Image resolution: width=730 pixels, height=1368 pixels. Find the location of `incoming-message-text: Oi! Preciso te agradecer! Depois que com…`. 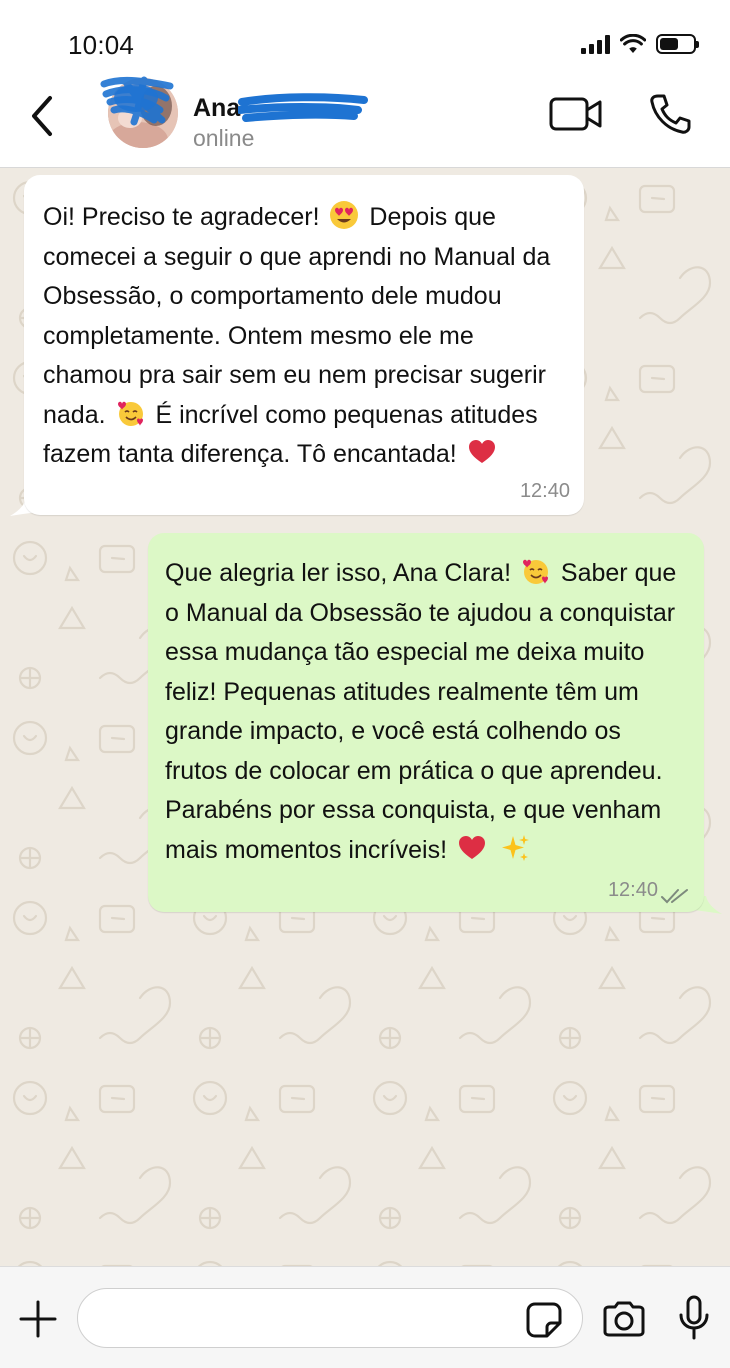

incoming-message-text: Oi! Preciso te agradecer! Depois que com… is located at coordinates (301, 336).